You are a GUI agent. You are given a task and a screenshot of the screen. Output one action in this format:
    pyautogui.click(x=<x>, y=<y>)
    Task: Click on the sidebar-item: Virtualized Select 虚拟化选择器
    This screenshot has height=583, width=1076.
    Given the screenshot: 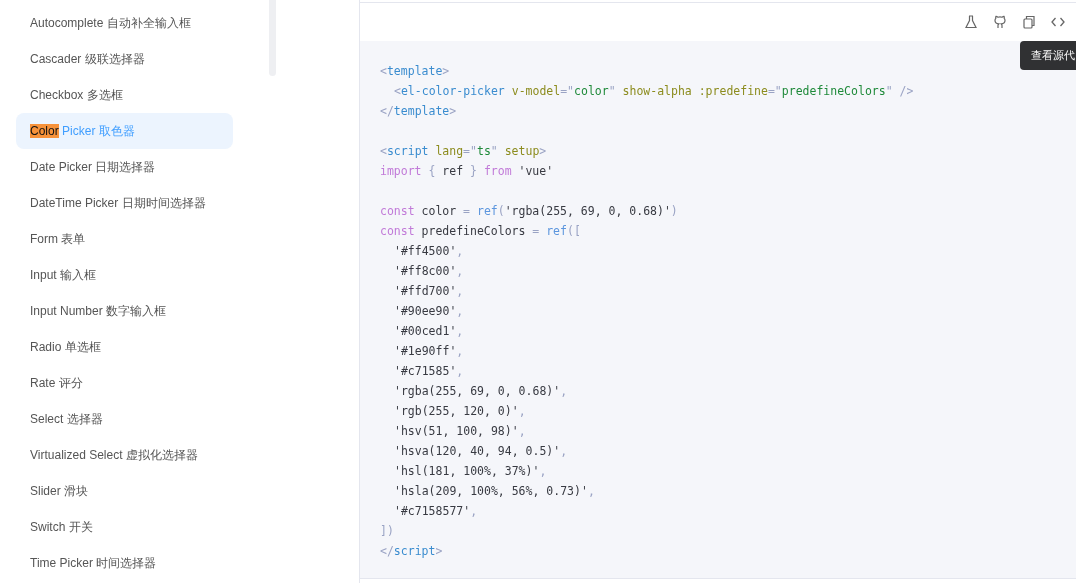 What is the action you would take?
    pyautogui.click(x=124, y=455)
    